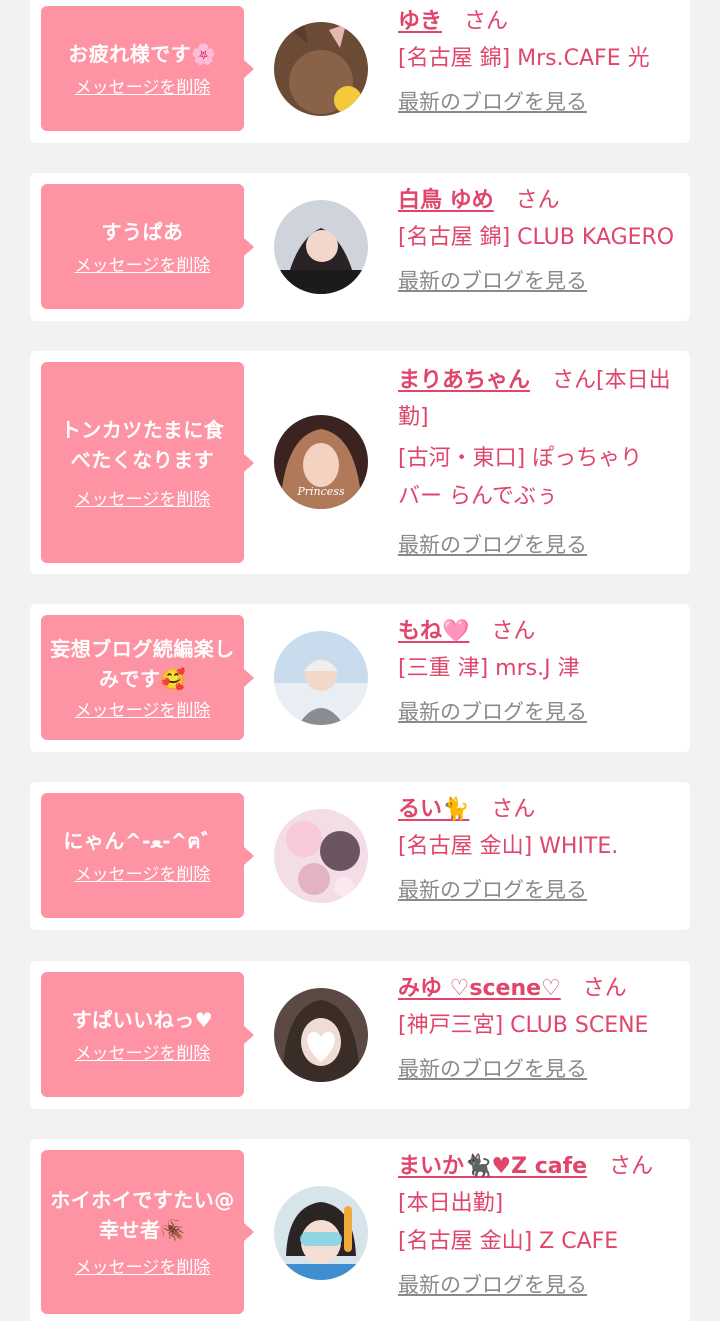 The height and width of the screenshot is (1321, 720). Describe the element at coordinates (142, 231) in the screenshot. I see `message-text: すうぱあ` at that location.